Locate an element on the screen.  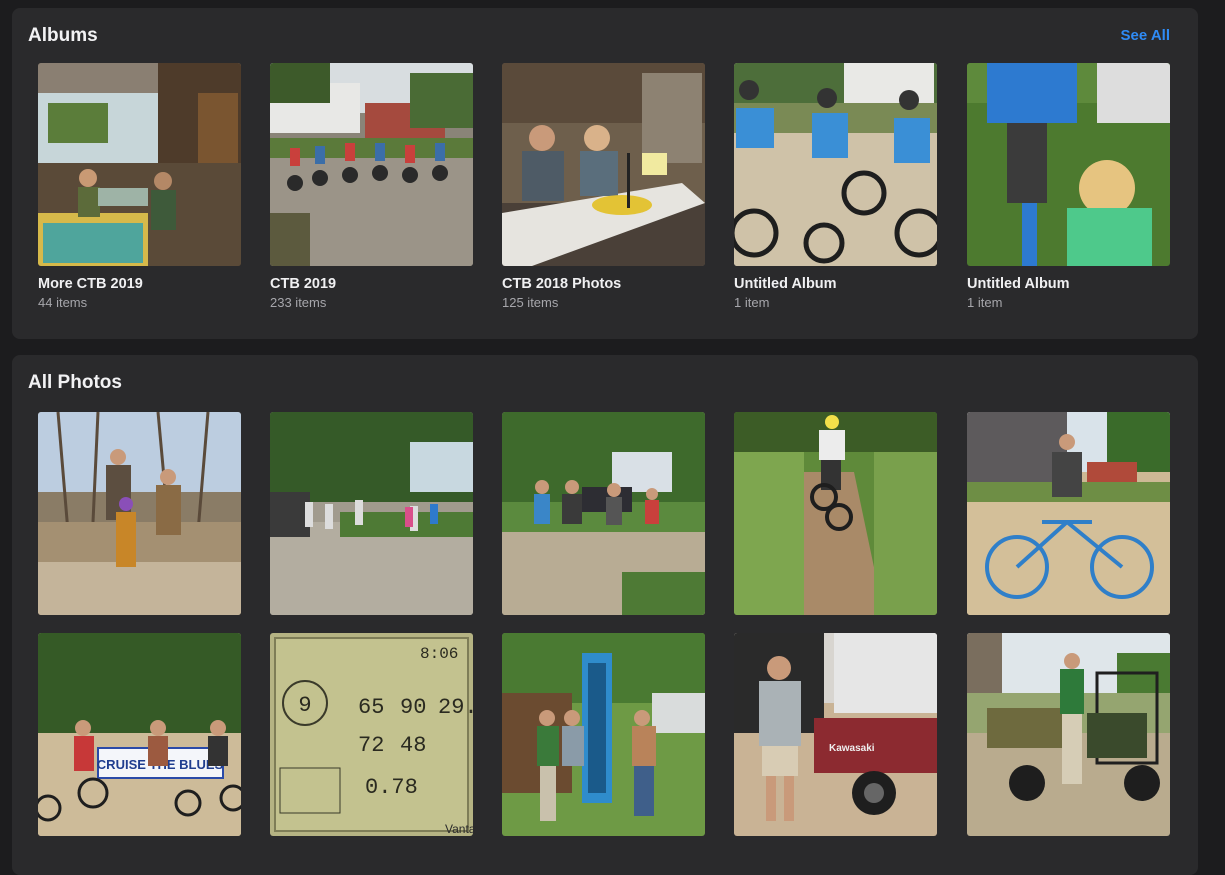
all-photos-title: All Photos is located at coordinates (75, 382).